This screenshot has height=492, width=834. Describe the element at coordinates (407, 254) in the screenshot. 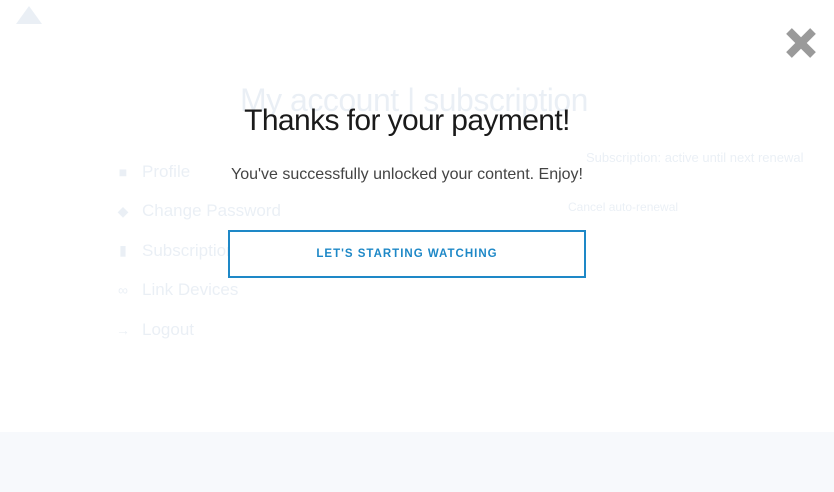

I see `start-watching-button: LET'S STARTING WATCHING` at that location.